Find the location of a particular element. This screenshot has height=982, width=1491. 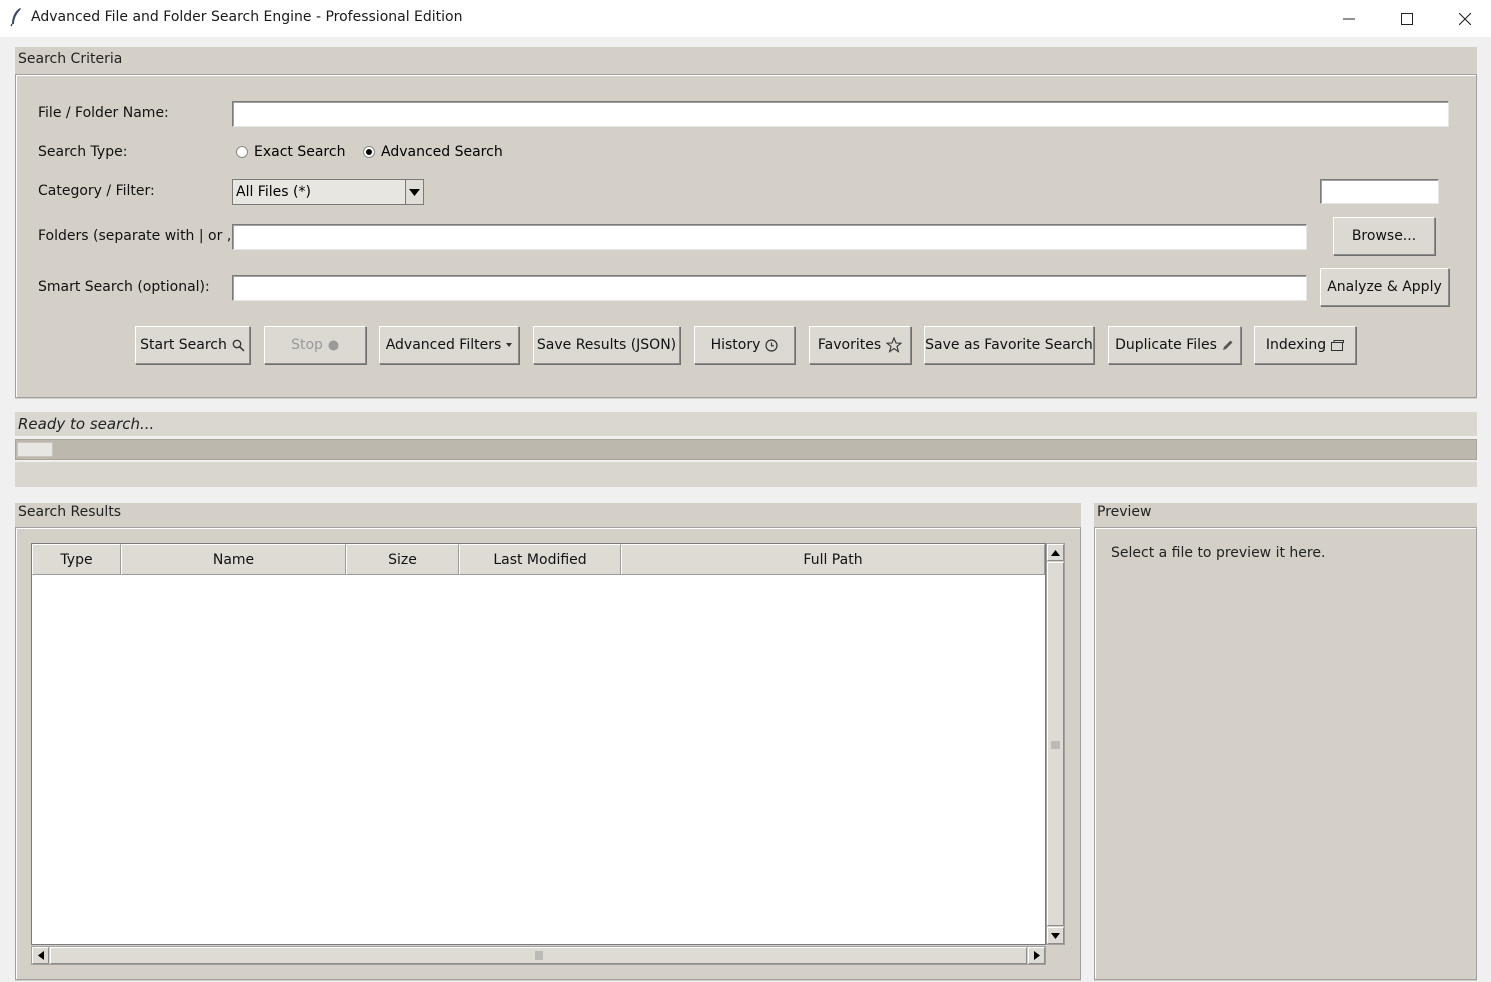

indexing-button: Indexing is located at coordinates (1305, 345).